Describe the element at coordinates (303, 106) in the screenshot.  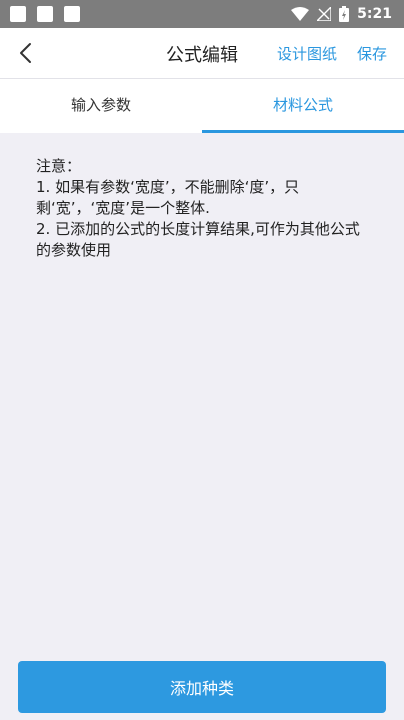
I see `tab-material-formula: 材料公式` at that location.